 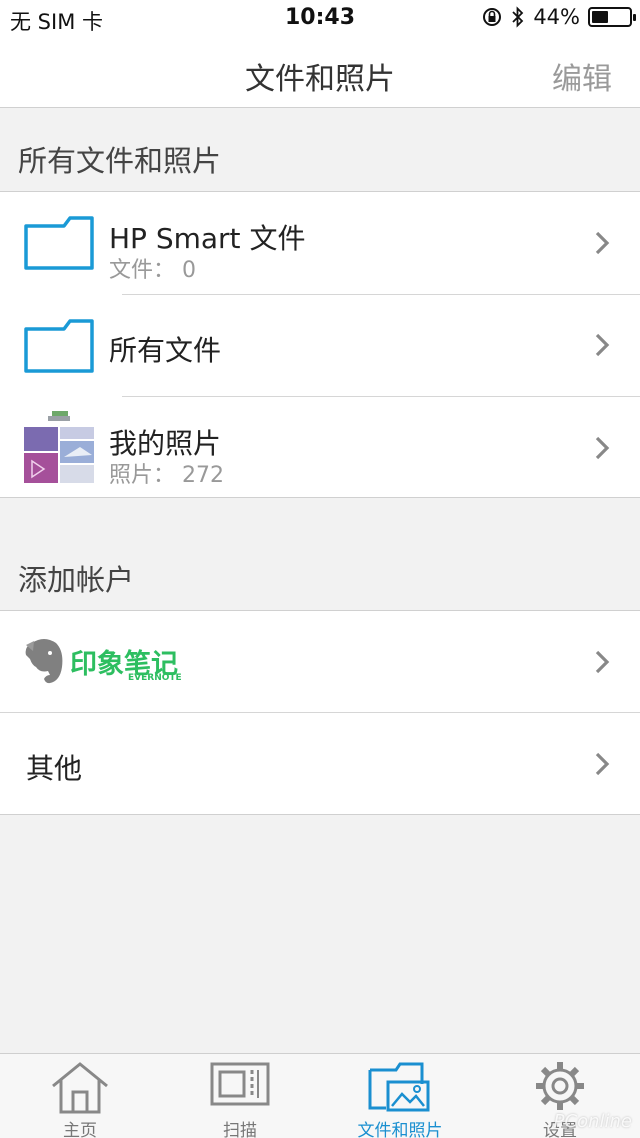 What do you see at coordinates (166, 475) in the screenshot?
I see `row-subtitle: 照片： 272` at bounding box center [166, 475].